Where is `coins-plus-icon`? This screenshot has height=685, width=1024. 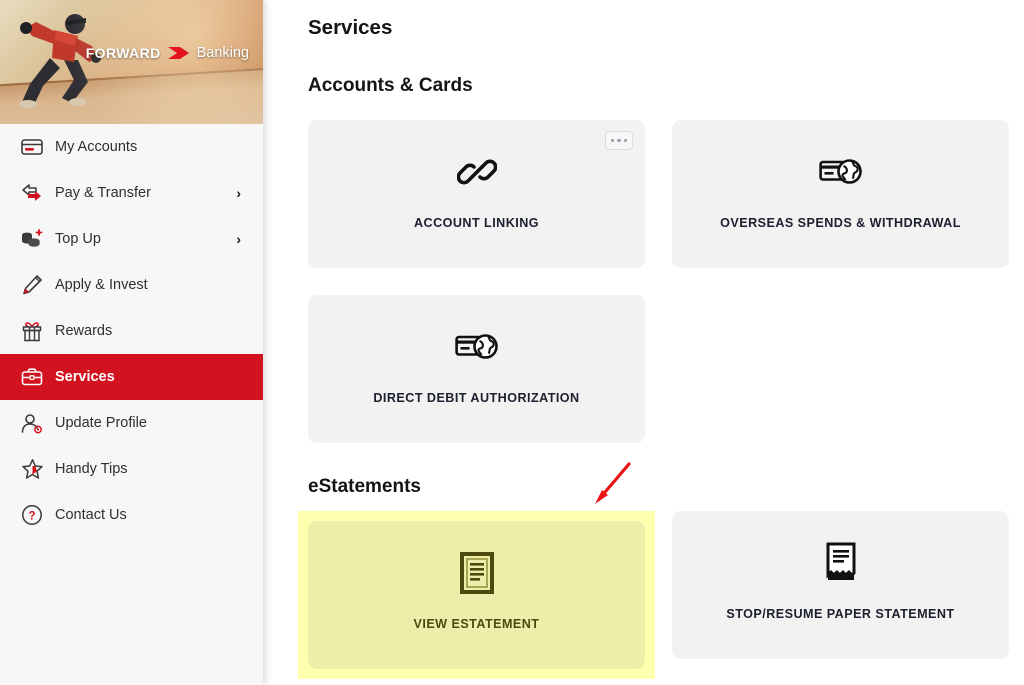
coins-plus-icon is located at coordinates (32, 239).